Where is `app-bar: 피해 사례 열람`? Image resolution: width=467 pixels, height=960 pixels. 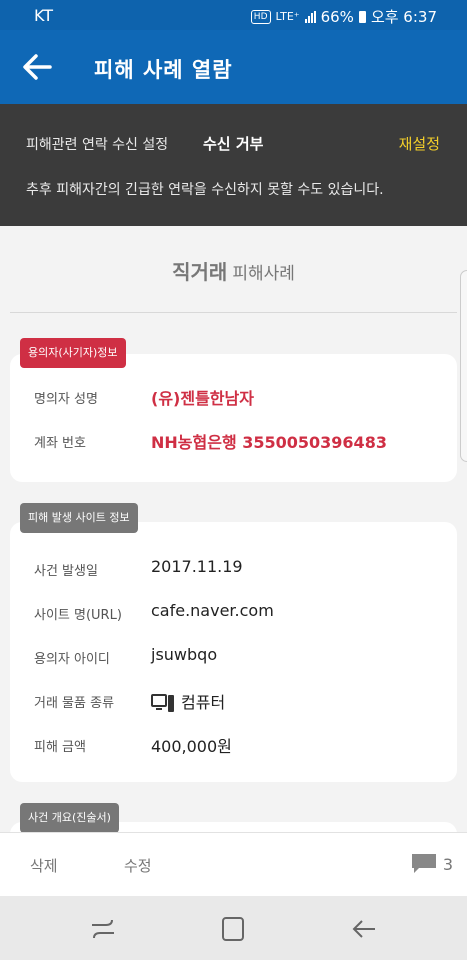
app-bar: 피해 사례 열람 is located at coordinates (233, 67).